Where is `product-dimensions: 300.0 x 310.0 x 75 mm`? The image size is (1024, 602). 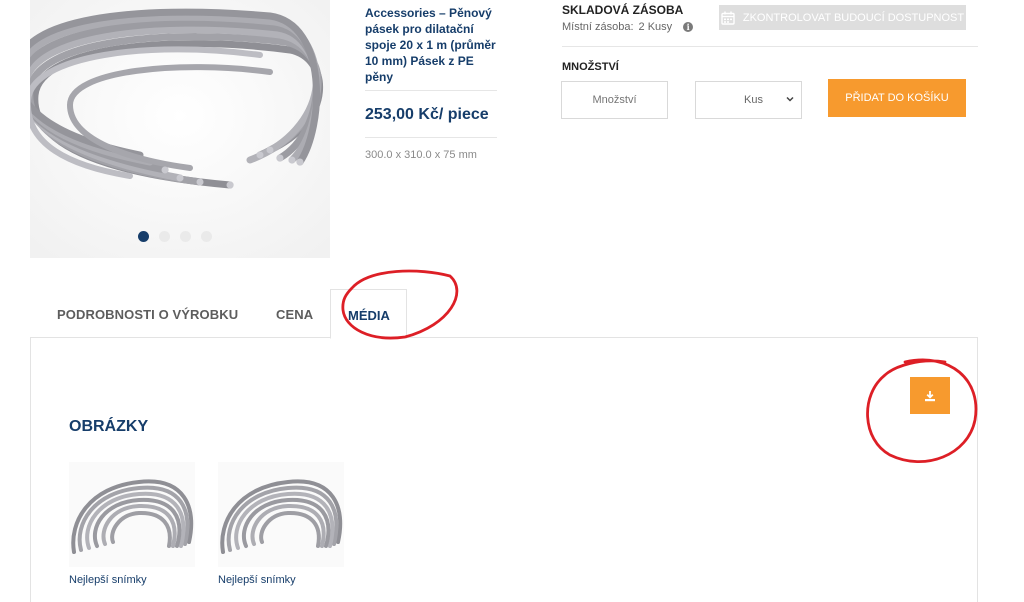
product-dimensions: 300.0 x 310.0 x 75 mm is located at coordinates (421, 155).